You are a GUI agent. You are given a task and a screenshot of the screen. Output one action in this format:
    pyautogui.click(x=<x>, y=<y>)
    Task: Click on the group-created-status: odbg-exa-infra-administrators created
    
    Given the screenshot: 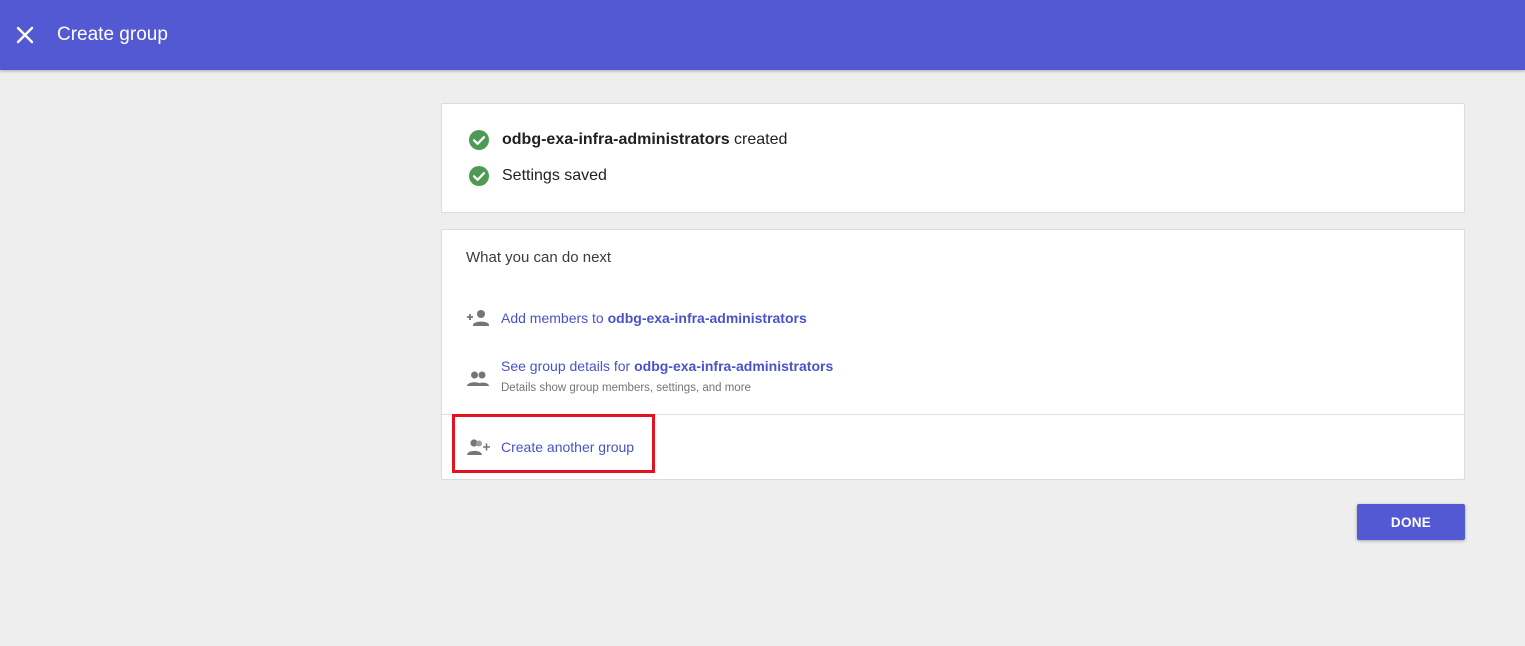 What is the action you would take?
    pyautogui.click(x=627, y=140)
    